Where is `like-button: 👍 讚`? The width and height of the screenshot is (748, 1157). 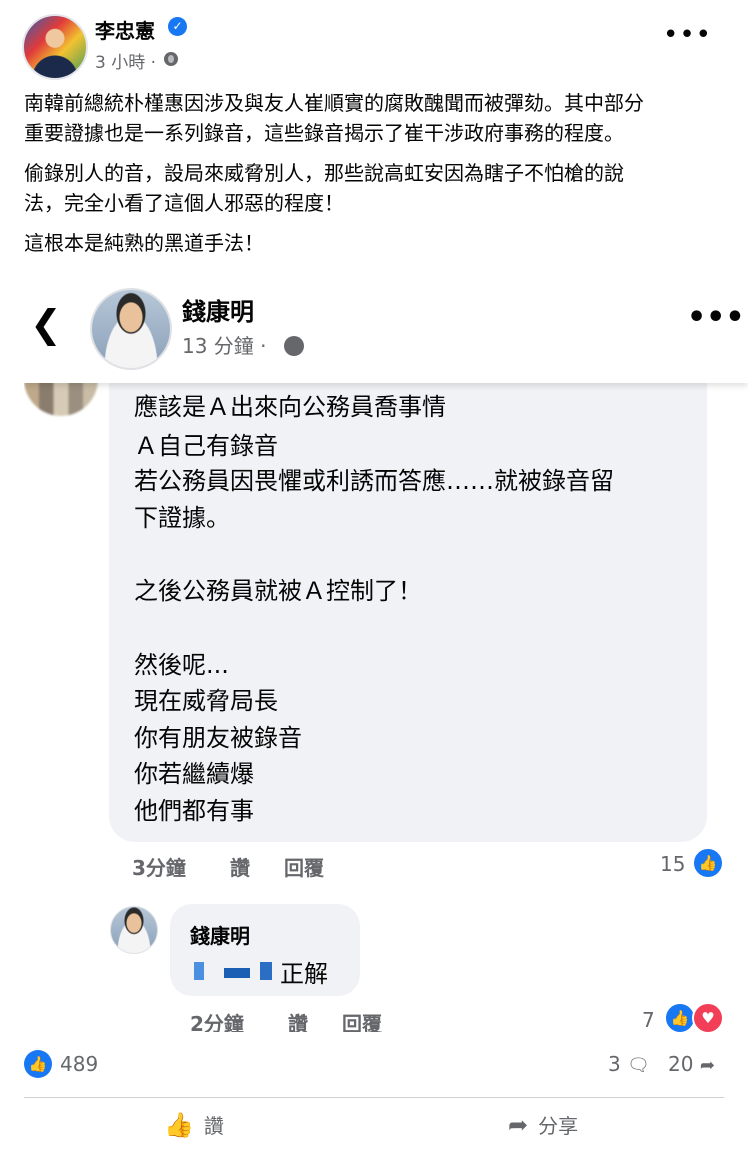 like-button: 👍 讚 is located at coordinates (194, 1127).